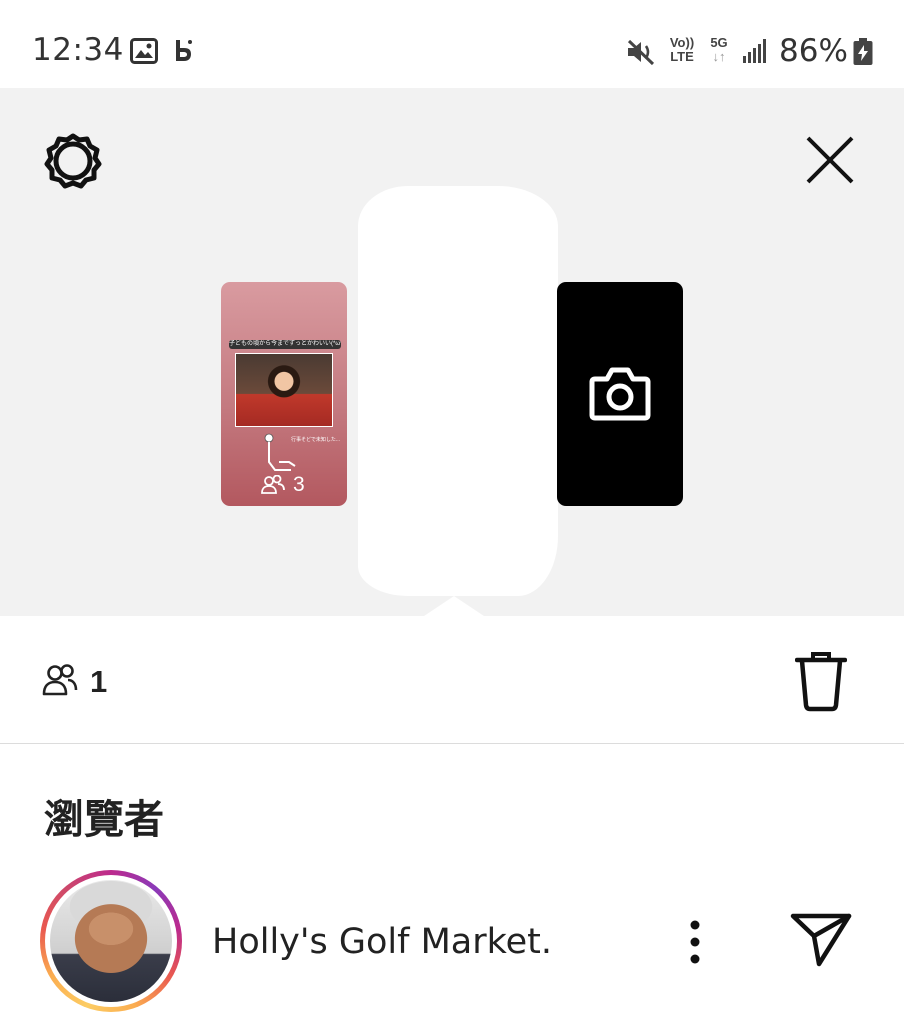 Image resolution: width=904 pixels, height=1015 pixels. Describe the element at coordinates (719, 49) in the screenshot. I see `network-5g-indicator: 5G ↓↑` at that location.